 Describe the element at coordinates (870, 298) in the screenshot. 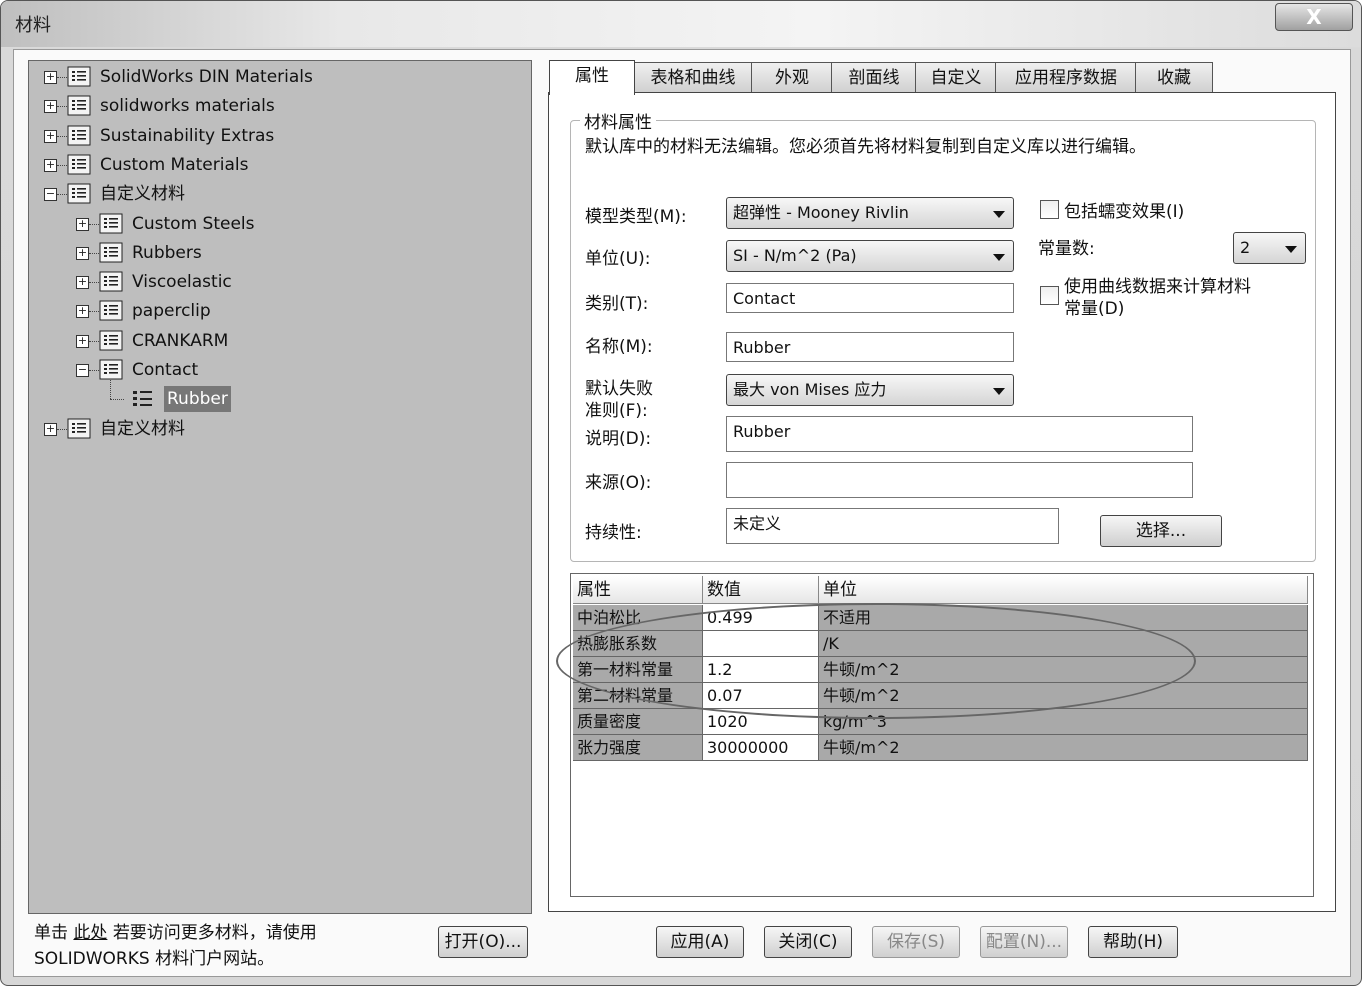

I see `category-field: Contact` at that location.